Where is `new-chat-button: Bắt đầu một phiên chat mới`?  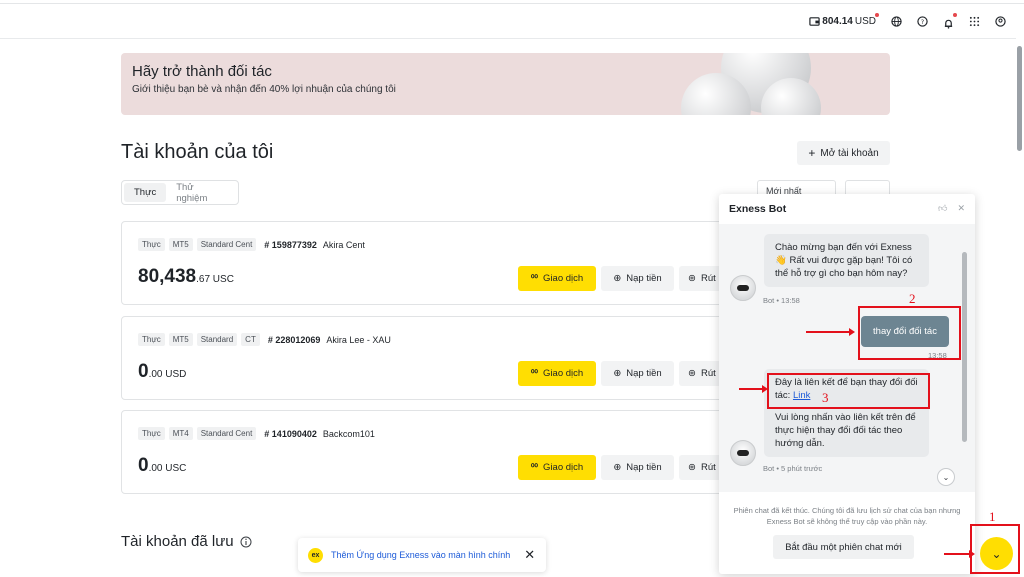 new-chat-button: Bắt đầu một phiên chat mới is located at coordinates (843, 547).